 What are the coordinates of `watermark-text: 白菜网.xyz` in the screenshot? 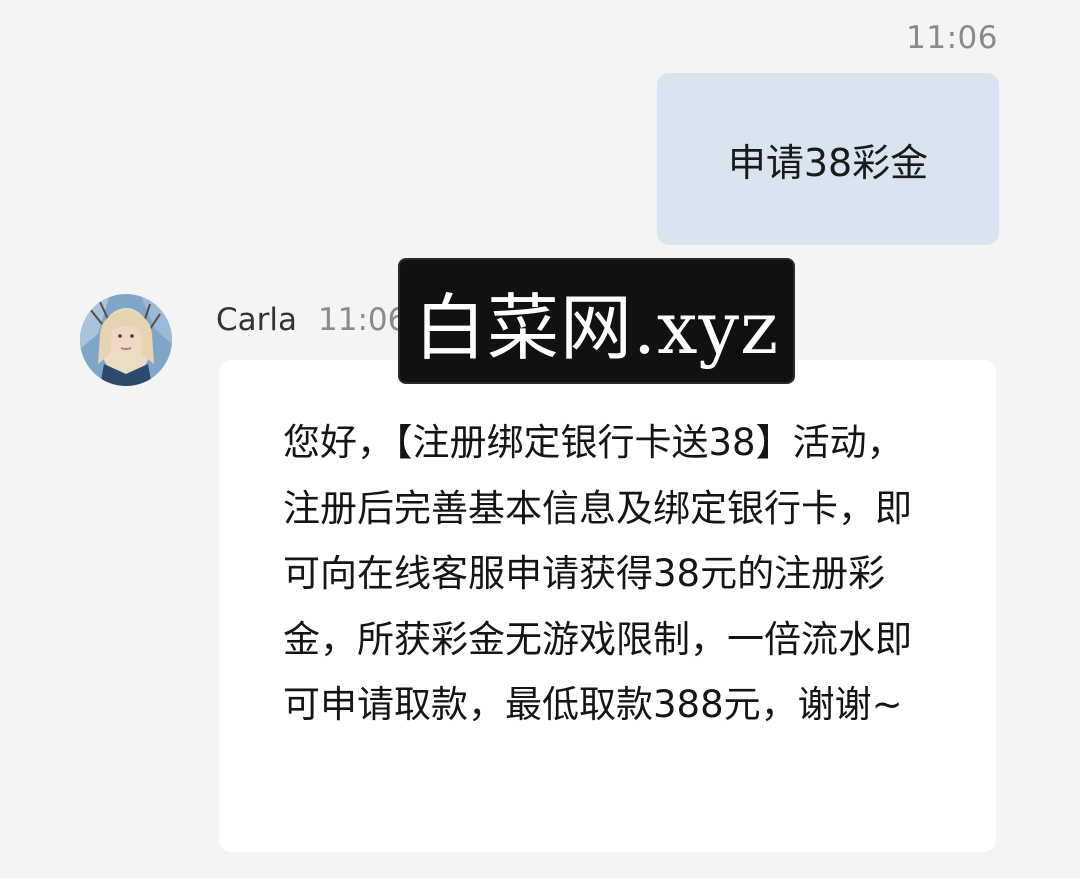 It's located at (596, 327).